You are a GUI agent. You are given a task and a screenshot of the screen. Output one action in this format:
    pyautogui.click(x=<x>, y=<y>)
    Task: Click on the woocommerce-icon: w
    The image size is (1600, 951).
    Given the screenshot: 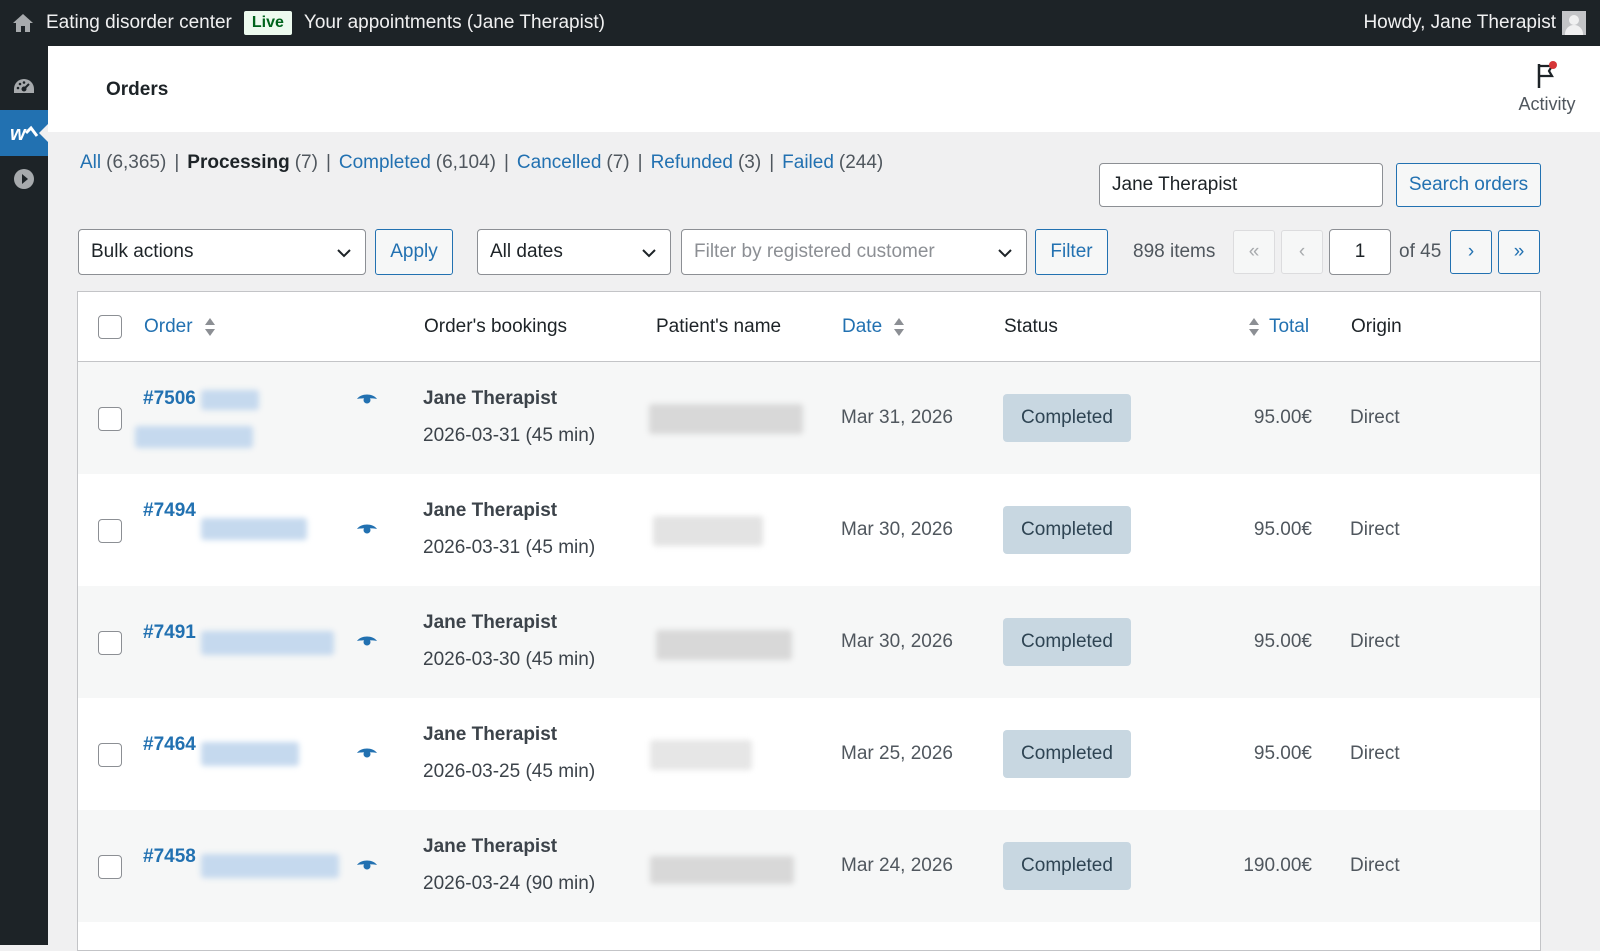 What is the action you would take?
    pyautogui.click(x=24, y=133)
    